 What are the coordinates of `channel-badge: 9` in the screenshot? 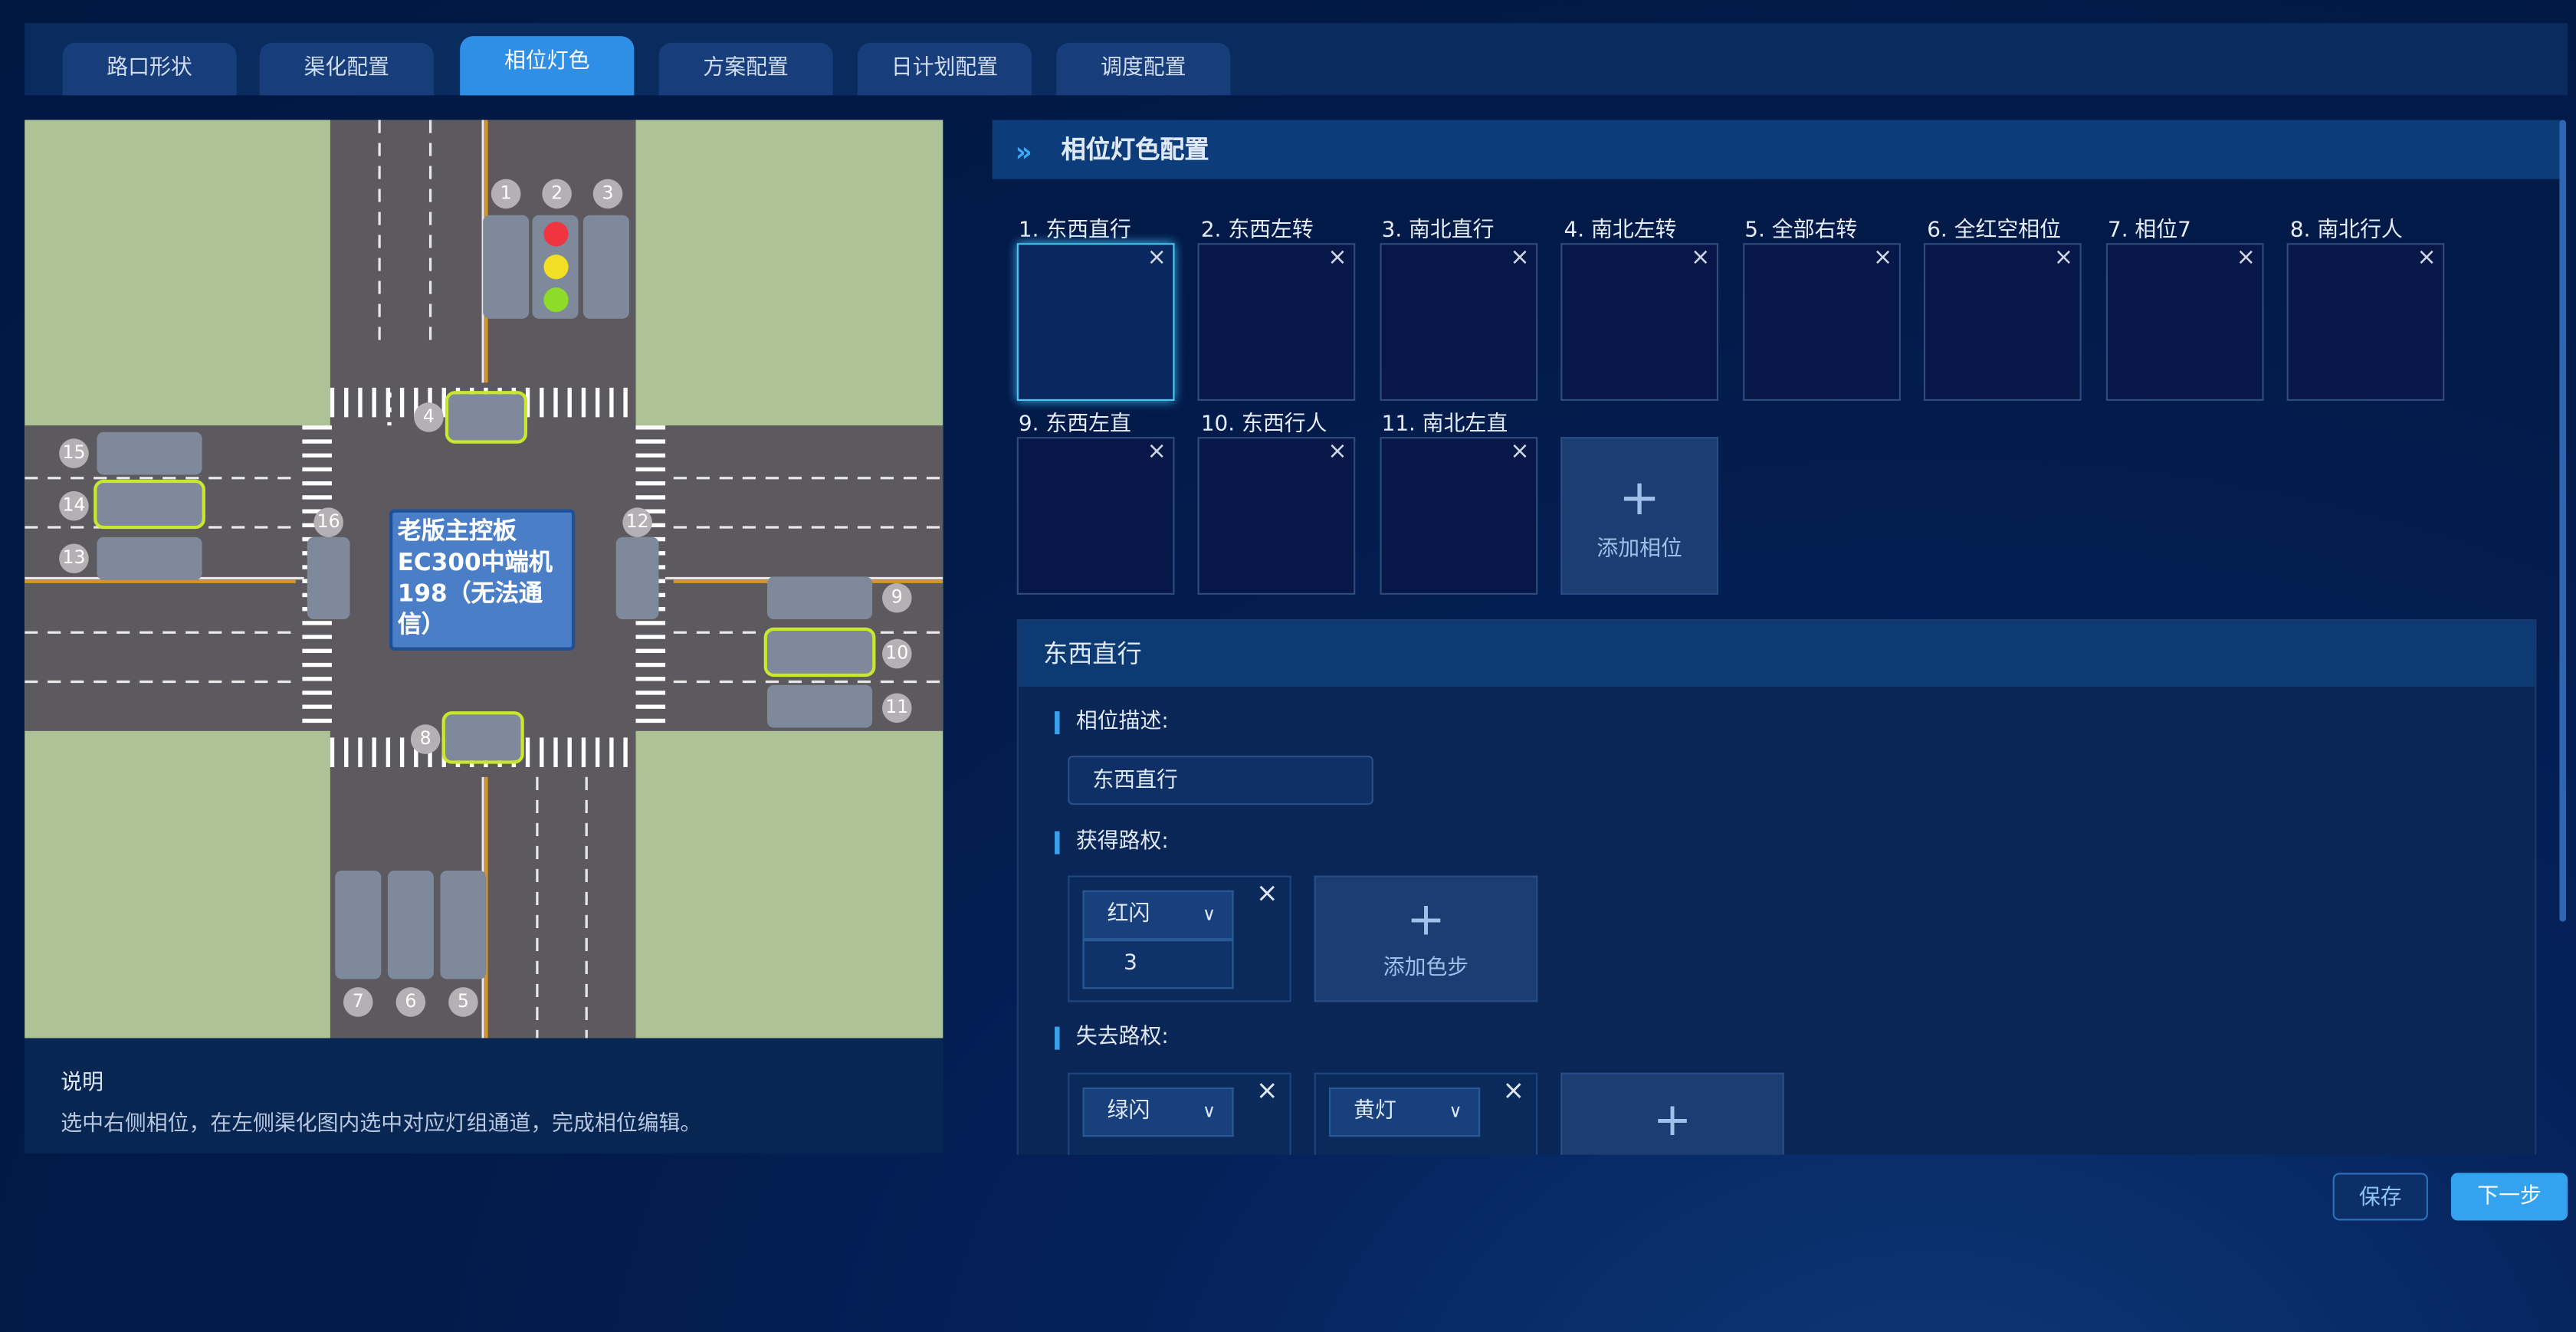 It's located at (897, 597).